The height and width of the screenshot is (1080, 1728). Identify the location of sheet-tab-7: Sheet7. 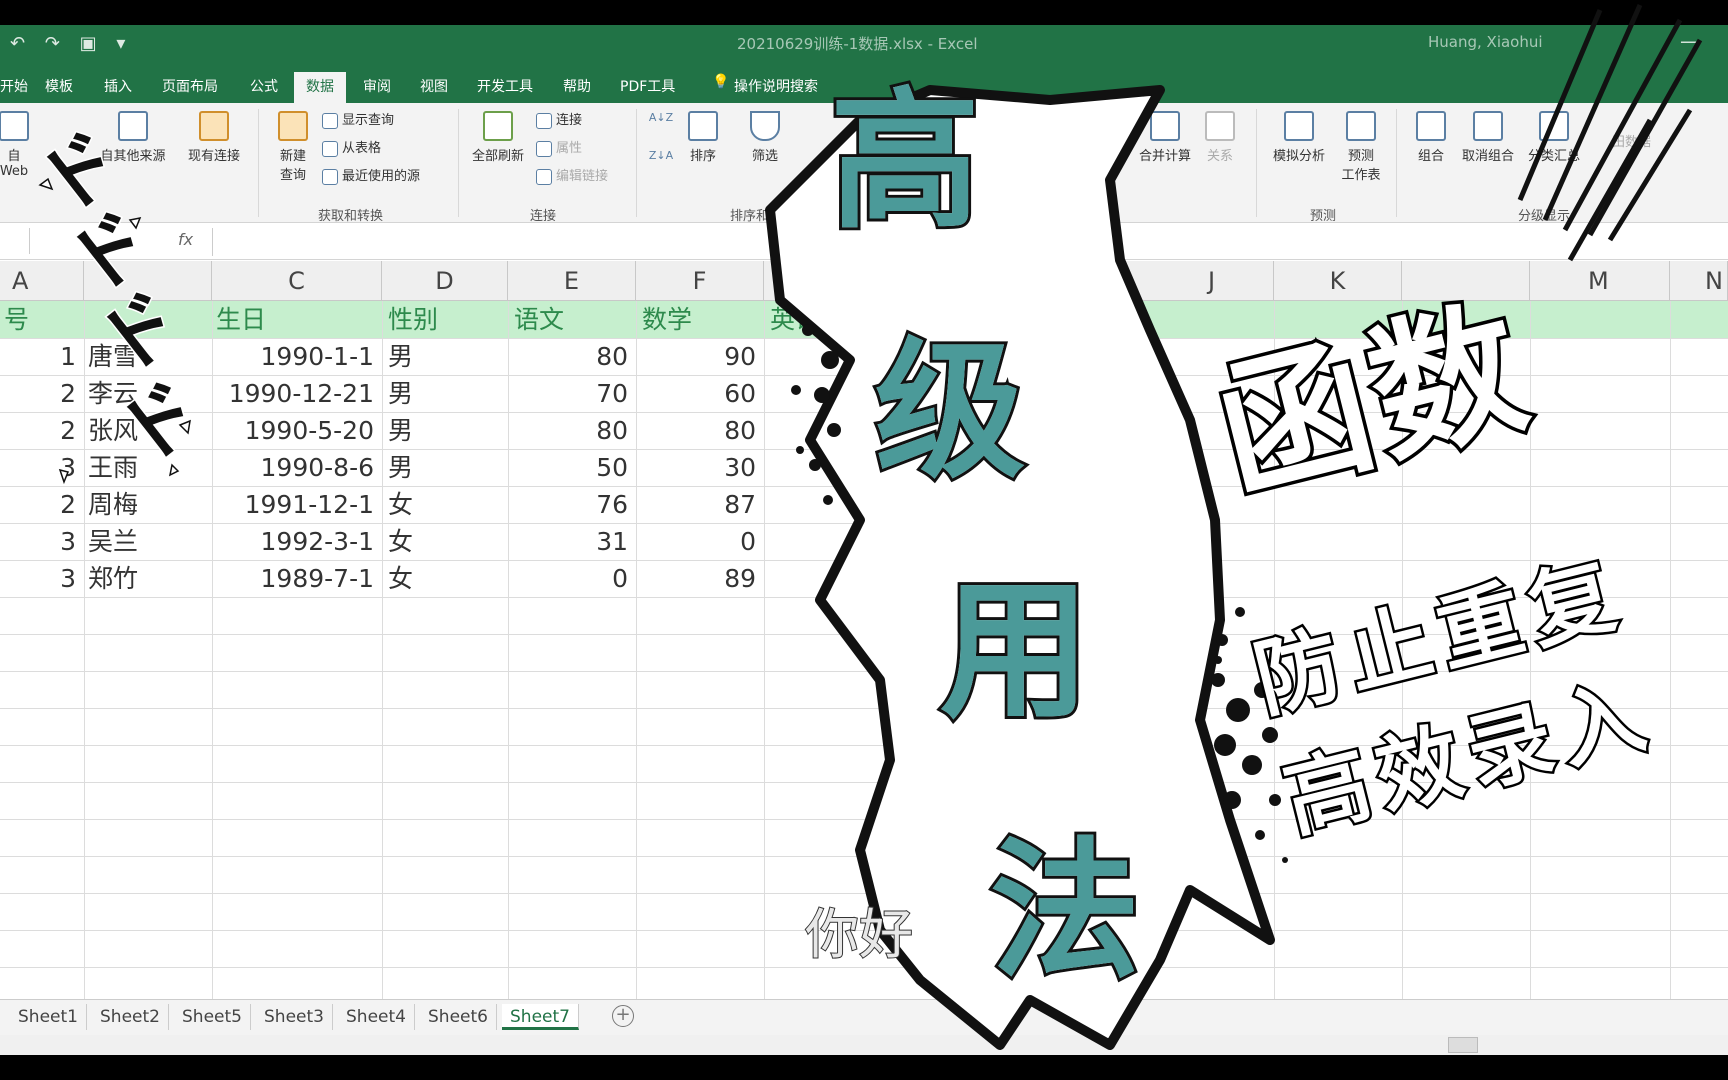
(540, 1017).